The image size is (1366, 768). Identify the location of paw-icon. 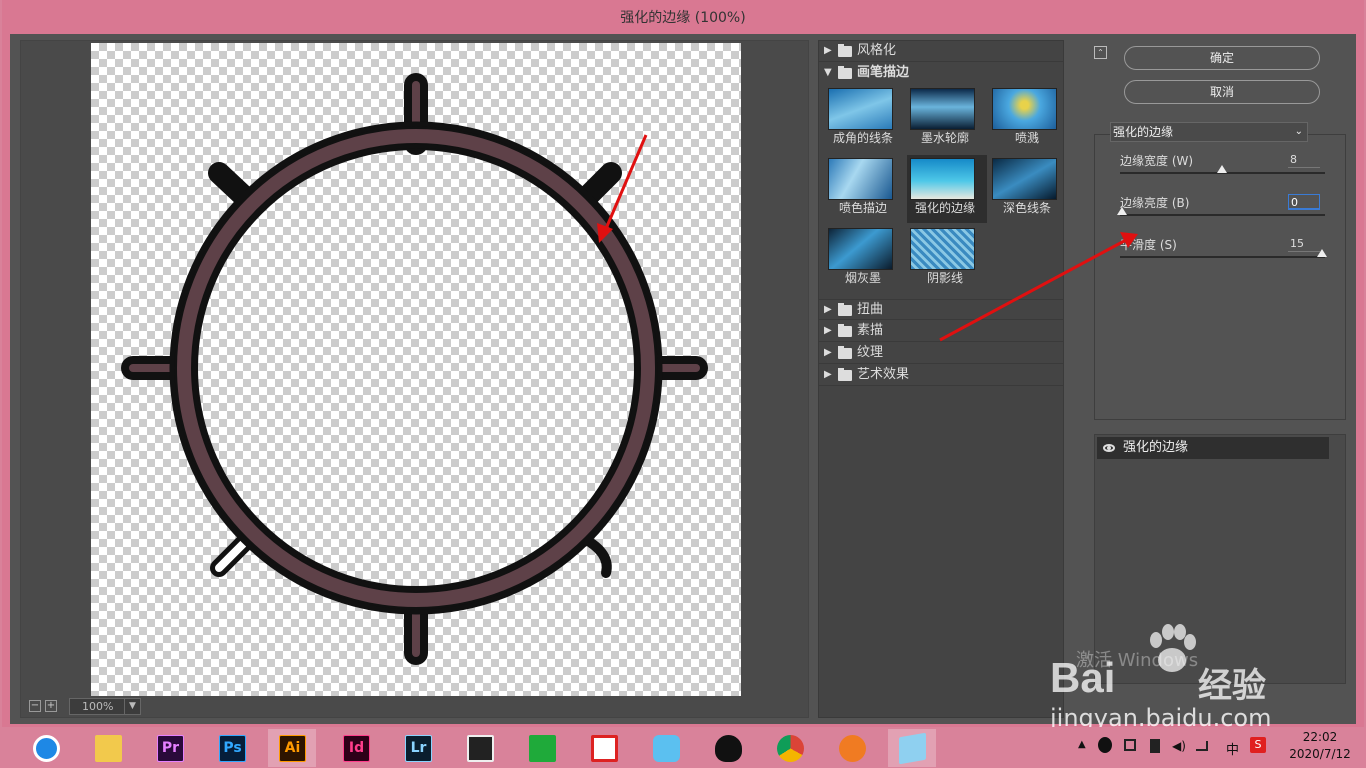
(1173, 648).